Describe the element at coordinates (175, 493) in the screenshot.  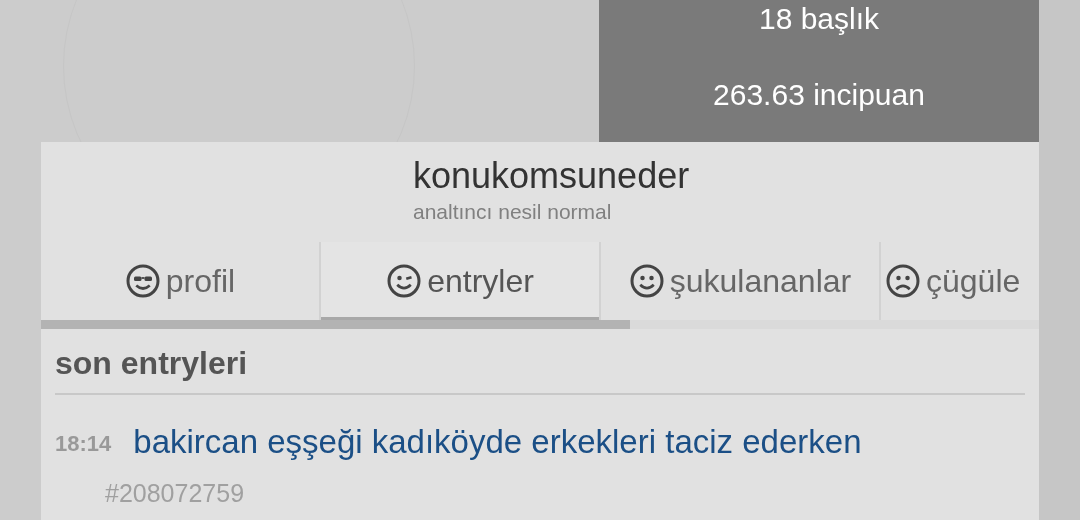
I see `entry-number: #208072759` at that location.